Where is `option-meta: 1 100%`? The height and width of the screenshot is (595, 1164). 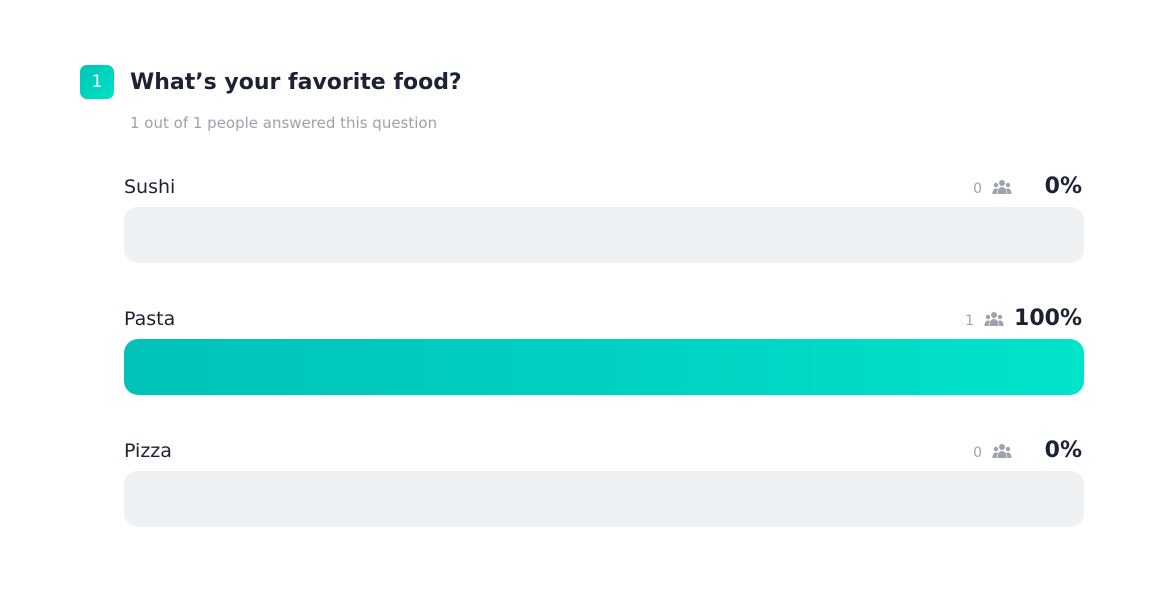 option-meta: 1 100% is located at coordinates (1023, 318).